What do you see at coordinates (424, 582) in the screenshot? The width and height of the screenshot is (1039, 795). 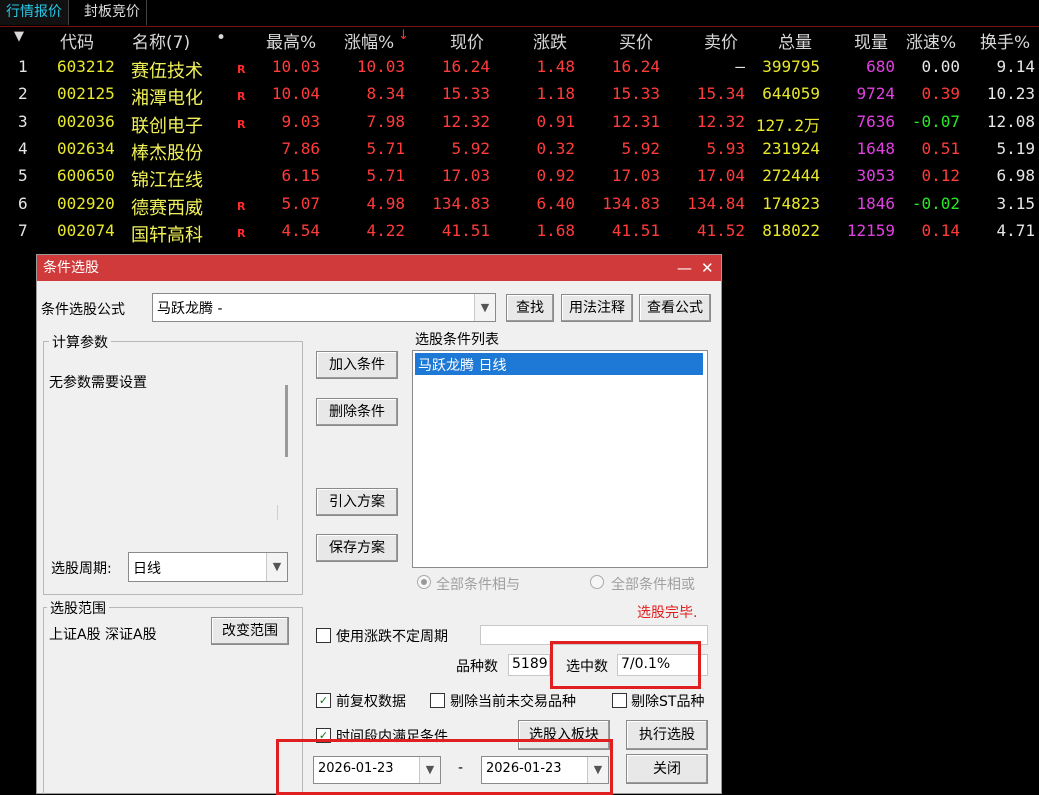 I see `radio-all-and` at bounding box center [424, 582].